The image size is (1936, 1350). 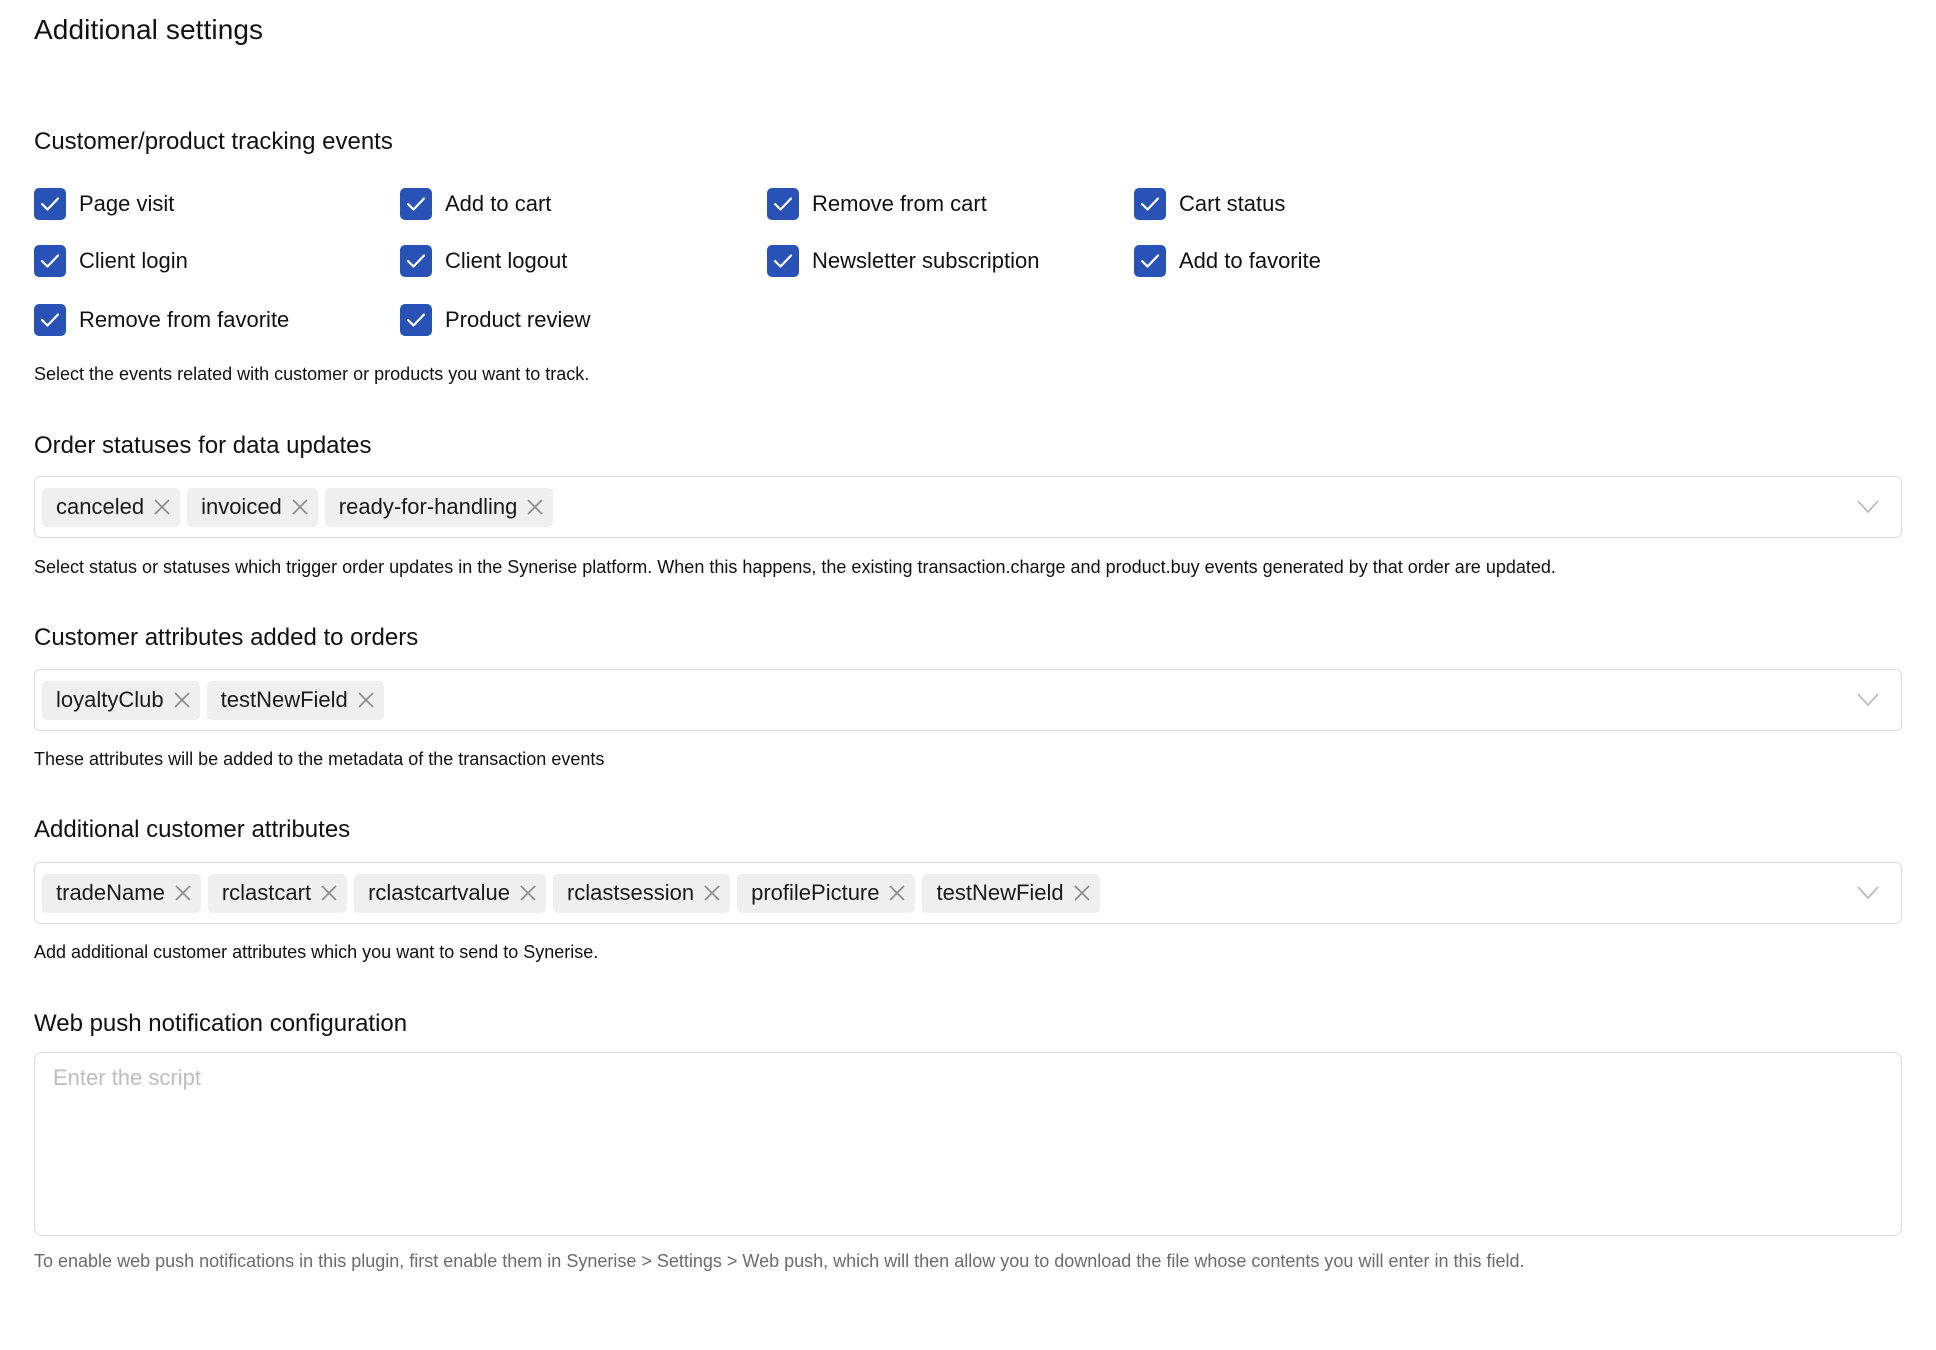 I want to click on checkbox-add-to-cart: Add to cart, so click(x=475, y=204).